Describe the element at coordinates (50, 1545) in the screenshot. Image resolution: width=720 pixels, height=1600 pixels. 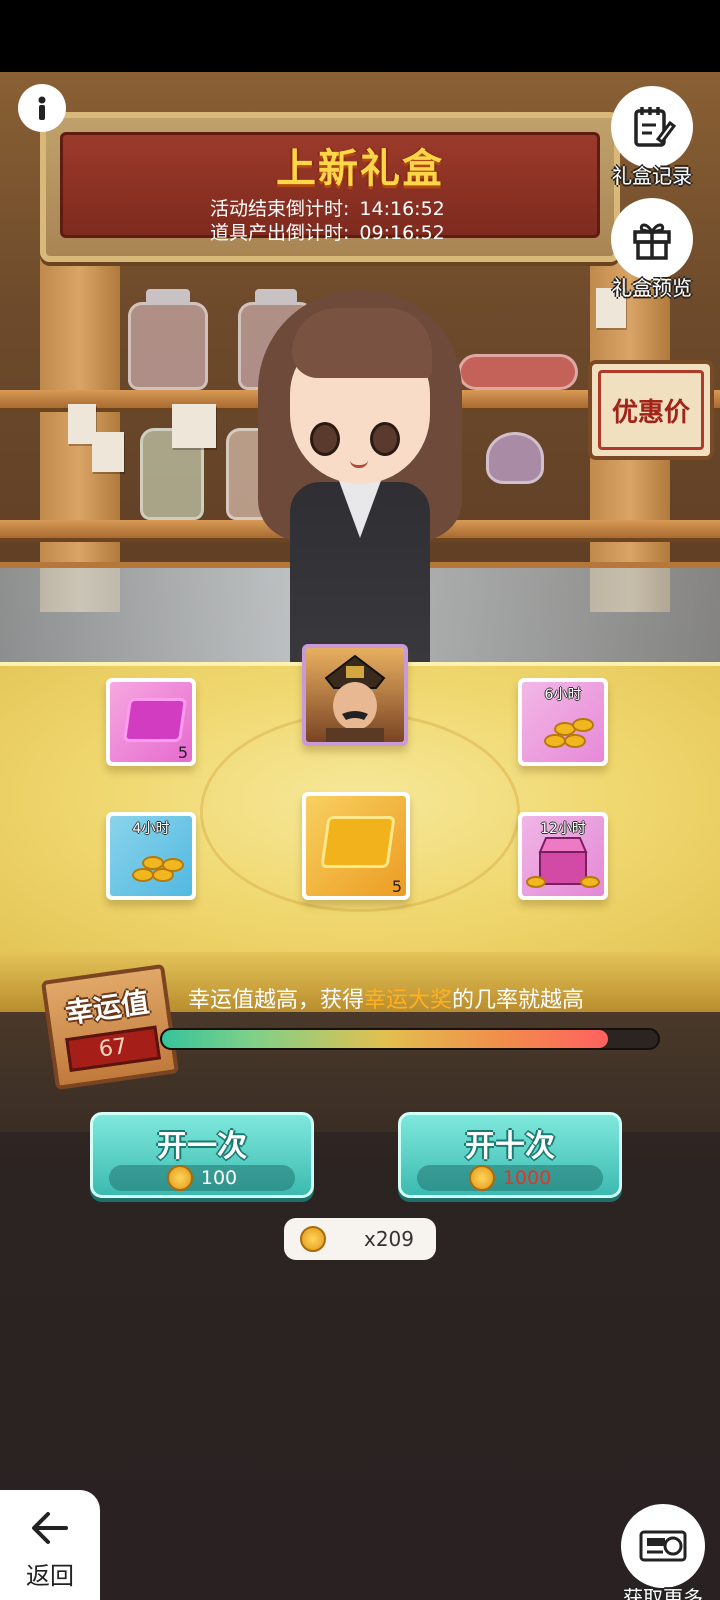
I see `back-button: 返回` at that location.